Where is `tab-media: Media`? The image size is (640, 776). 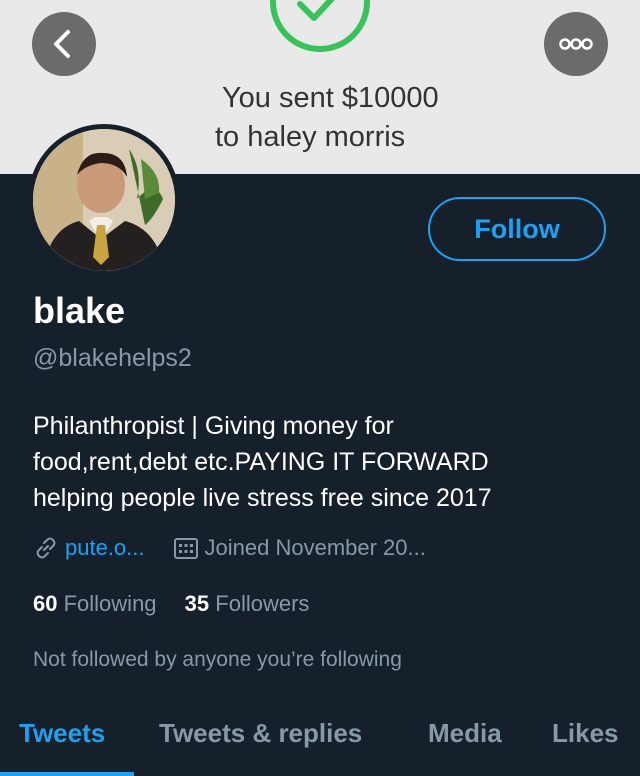
tab-media: Media is located at coordinates (465, 733).